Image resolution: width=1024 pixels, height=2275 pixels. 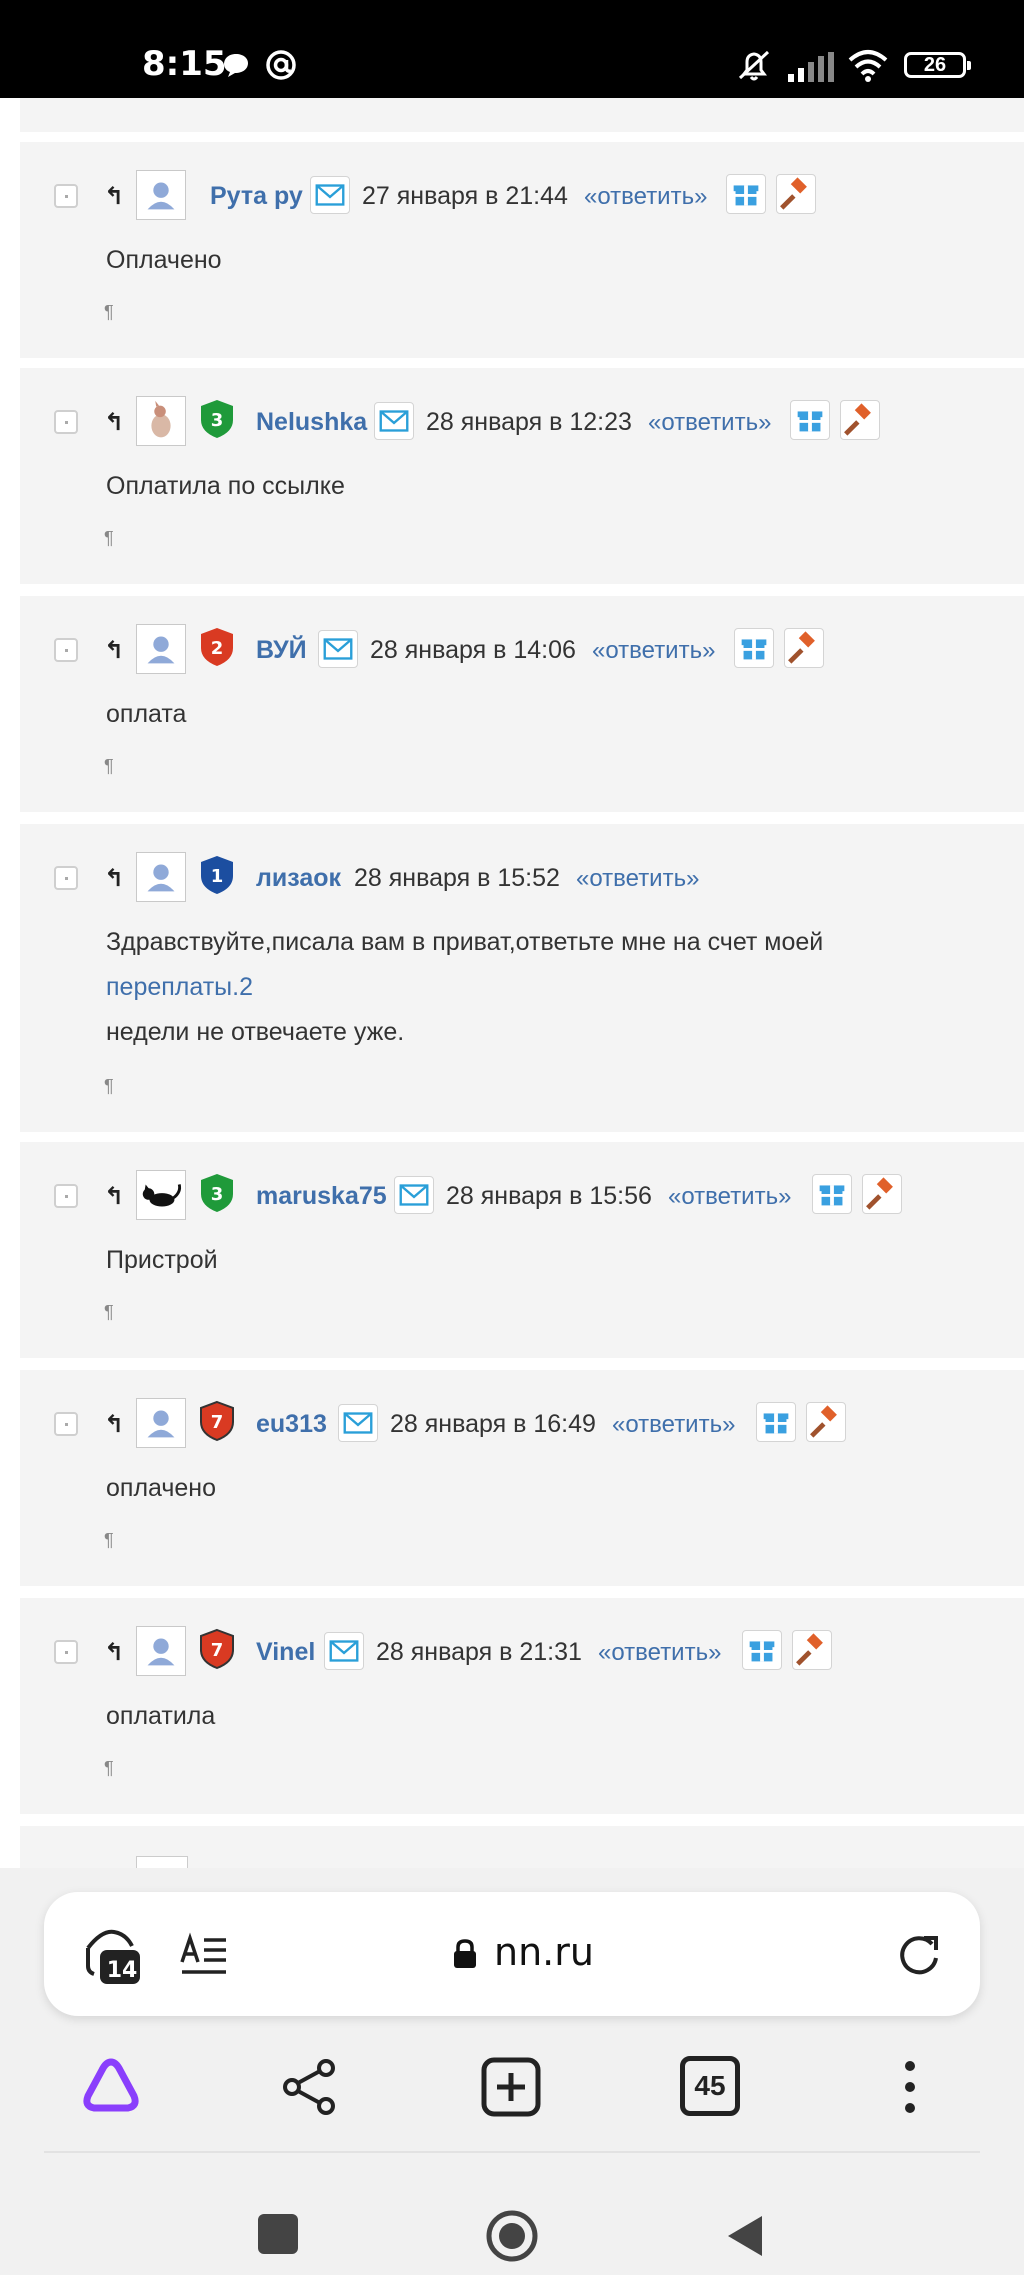 What do you see at coordinates (910, 2087) in the screenshot?
I see `more-menu-icon` at bounding box center [910, 2087].